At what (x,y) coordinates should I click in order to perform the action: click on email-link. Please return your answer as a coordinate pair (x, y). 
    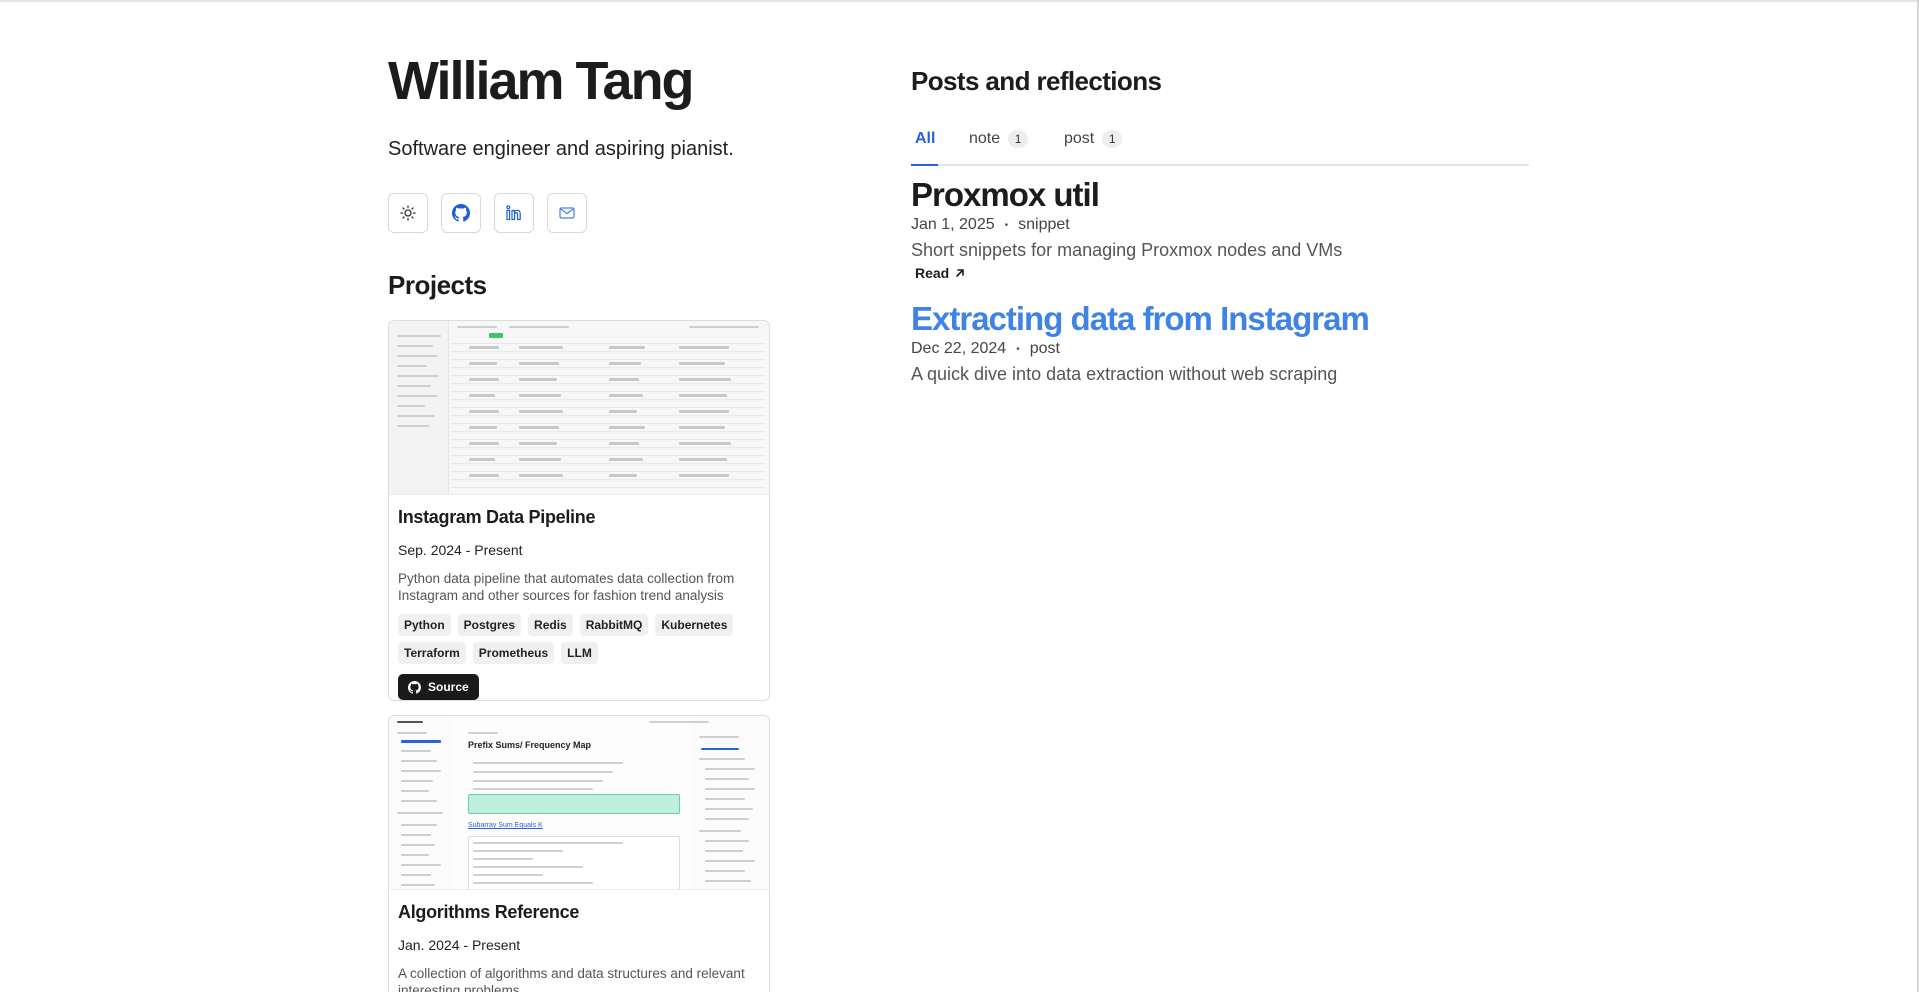
    Looking at the image, I should click on (567, 213).